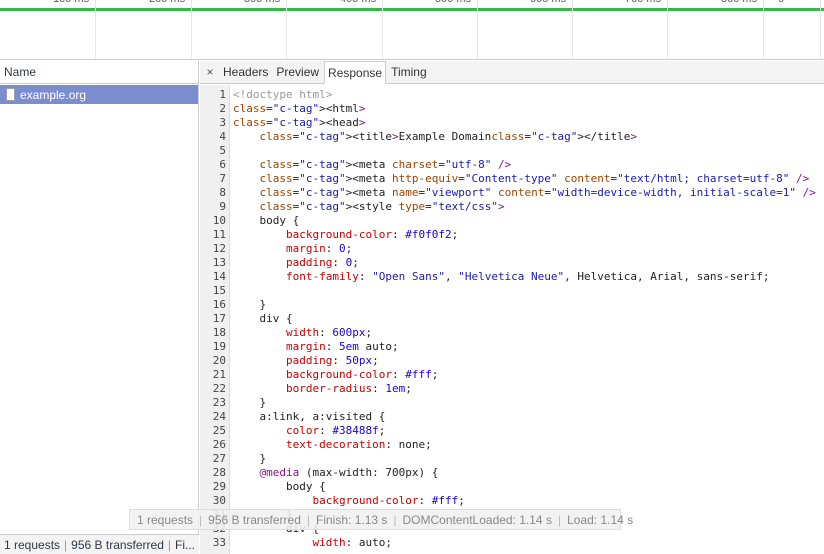 Image resolution: width=824 pixels, height=554 pixels. Describe the element at coordinates (219, 318) in the screenshot. I see `line-number: 17` at that location.